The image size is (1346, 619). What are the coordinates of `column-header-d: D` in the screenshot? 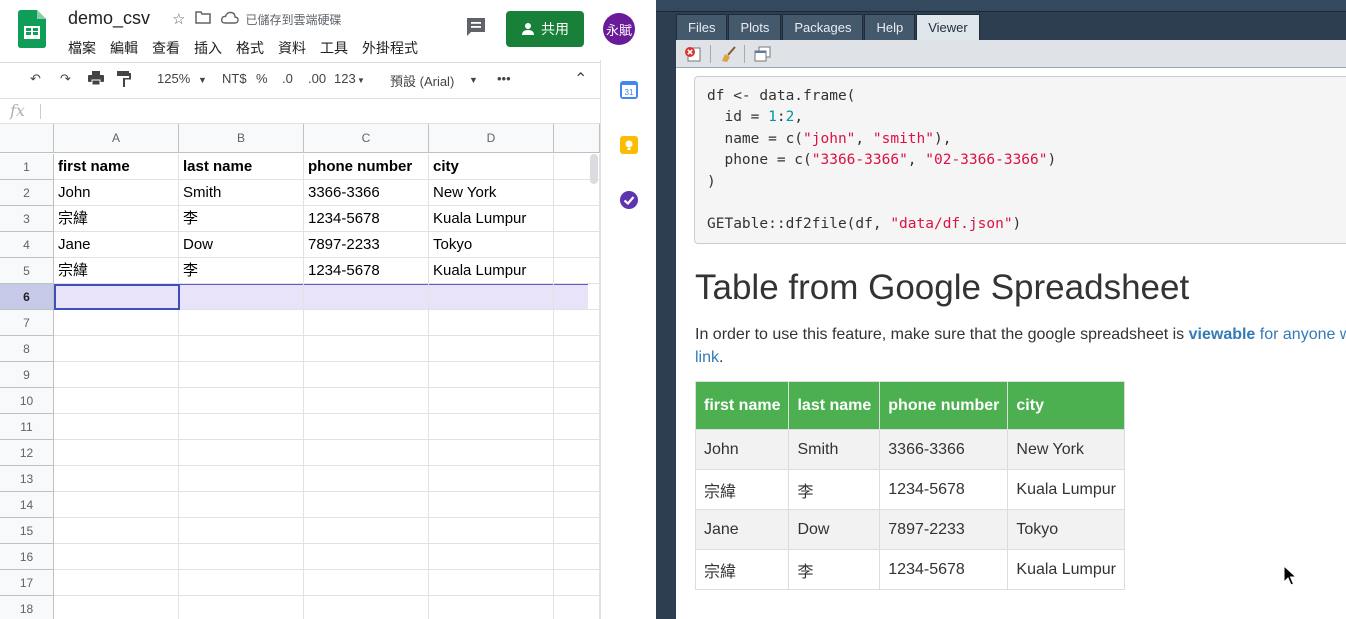 It's located at (491, 138).